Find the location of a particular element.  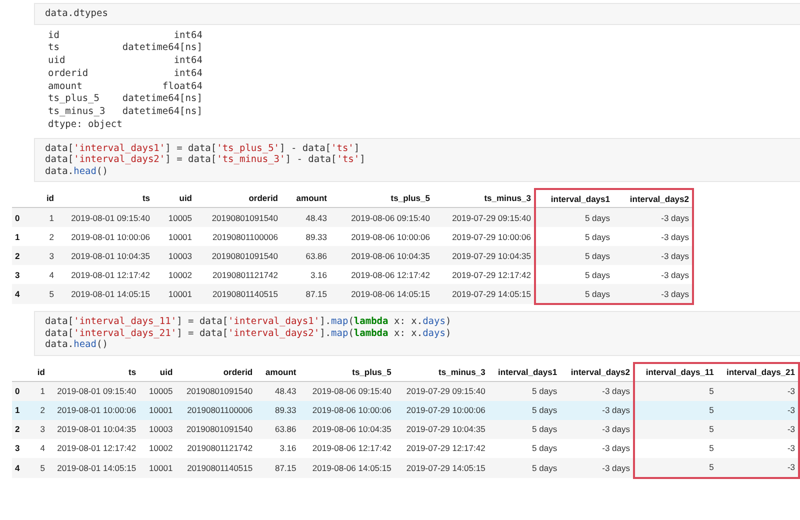

code-line: data.dtypes is located at coordinates (76, 14).